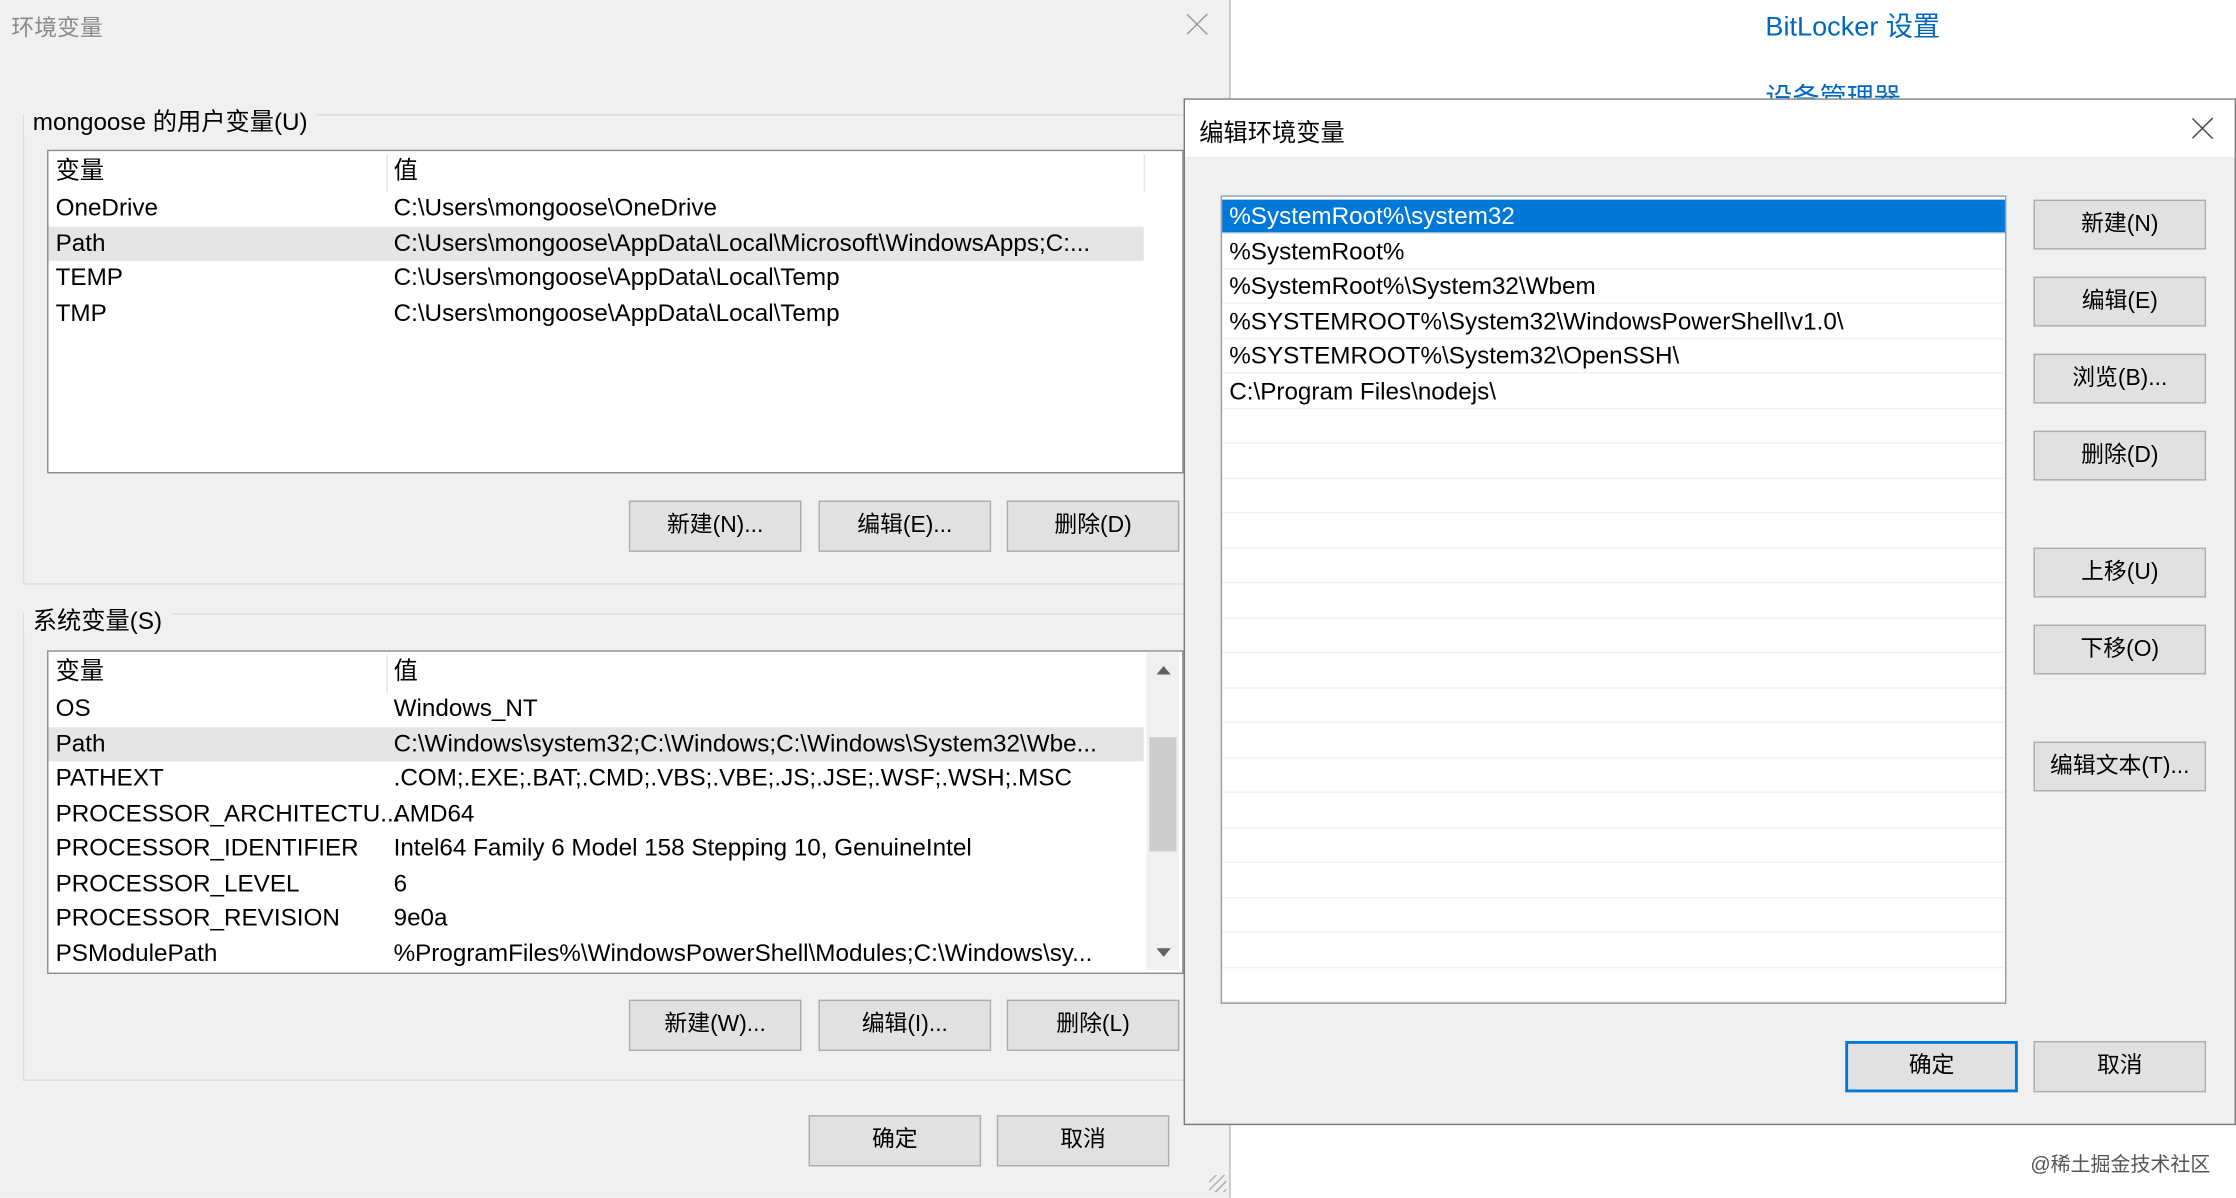 Image resolution: width=2236 pixels, height=1198 pixels. I want to click on variable-name: OneDrive, so click(107, 207).